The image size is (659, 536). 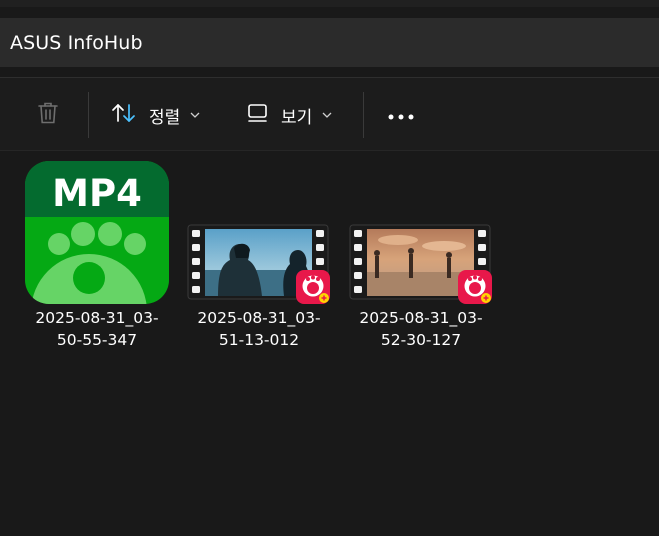 I want to click on delete-button, so click(x=48, y=115).